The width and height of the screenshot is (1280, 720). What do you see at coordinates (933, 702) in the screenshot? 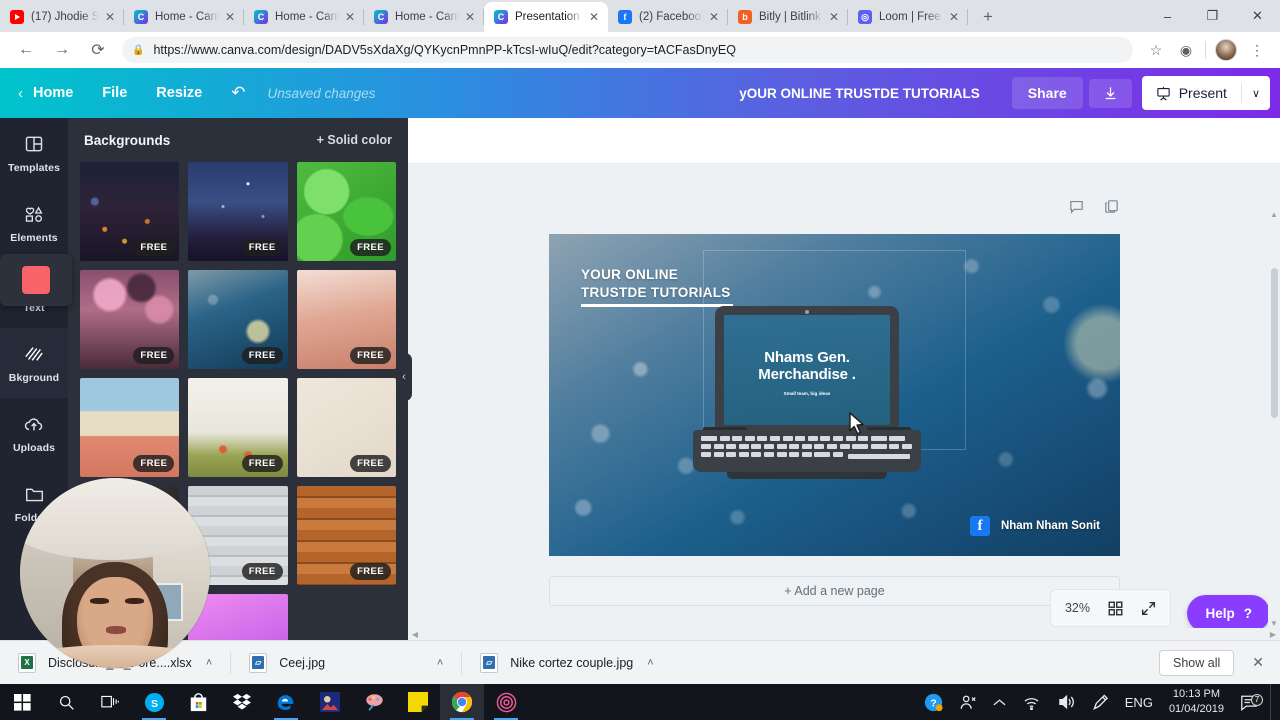
I see `help-circle-icon: ?` at bounding box center [933, 702].